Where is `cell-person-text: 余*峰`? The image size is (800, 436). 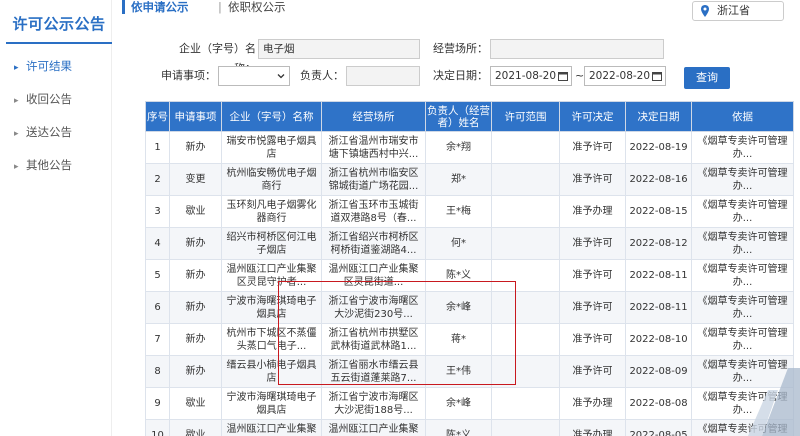
cell-person-text: 余*峰 is located at coordinates (458, 403).